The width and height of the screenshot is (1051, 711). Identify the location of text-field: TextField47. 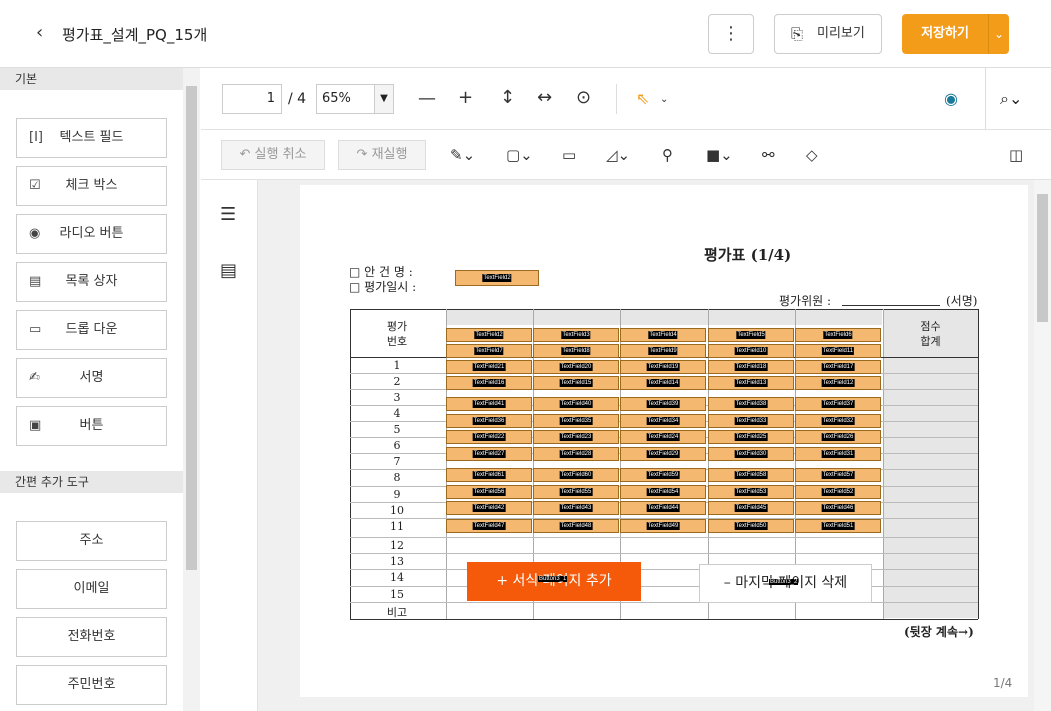
(489, 526).